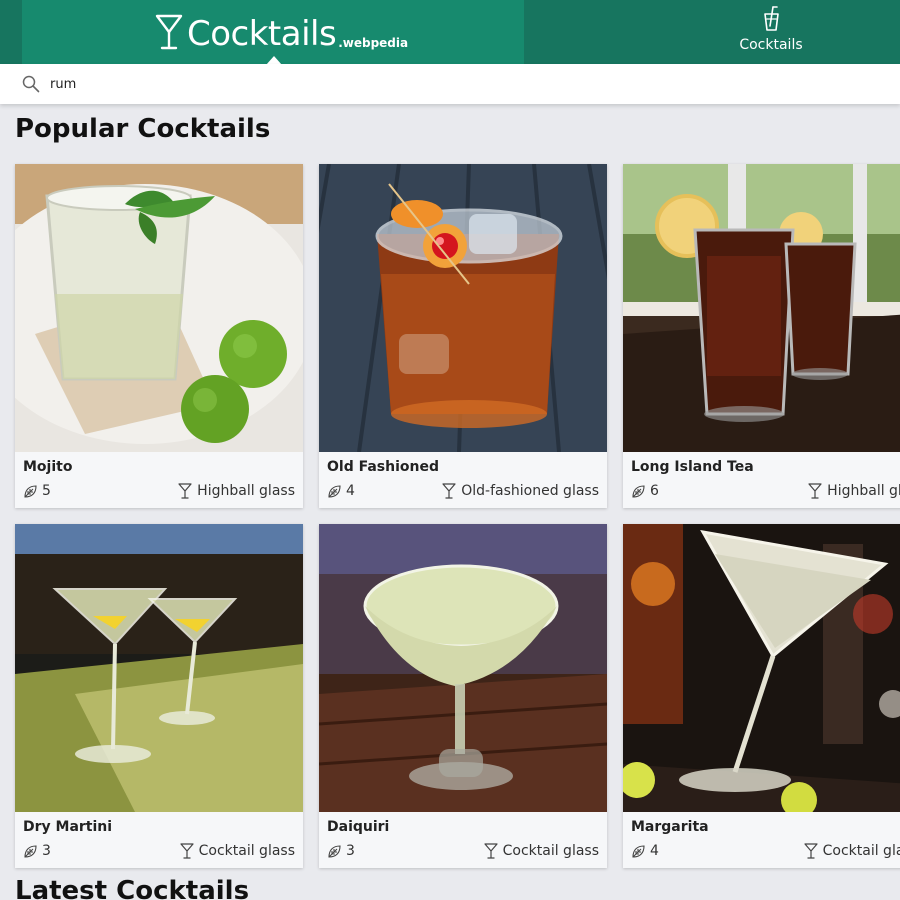 This screenshot has height=900, width=900. I want to click on ingredient-count-value: 5, so click(46, 491).